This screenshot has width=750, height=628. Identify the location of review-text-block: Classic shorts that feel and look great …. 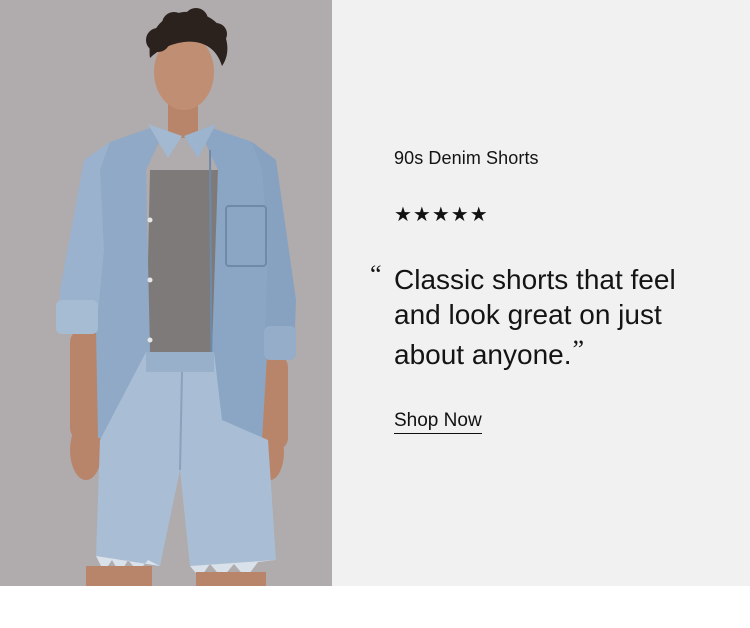
(562, 317).